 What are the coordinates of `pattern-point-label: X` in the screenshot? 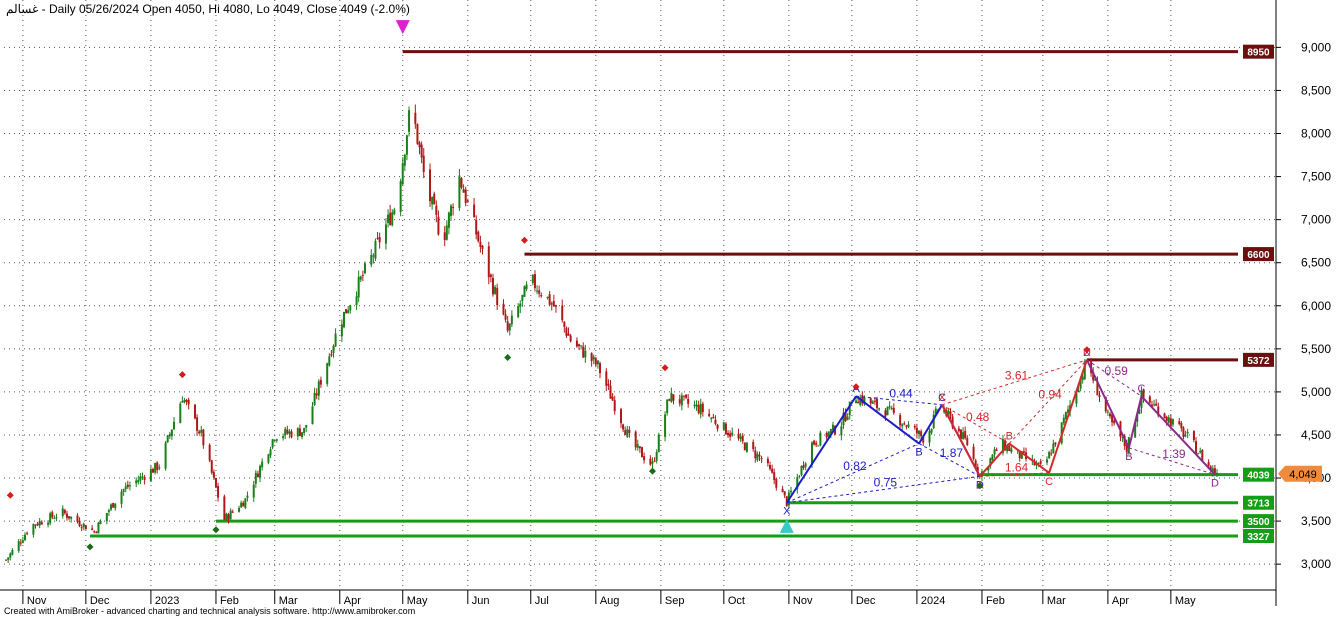 It's located at (942, 398).